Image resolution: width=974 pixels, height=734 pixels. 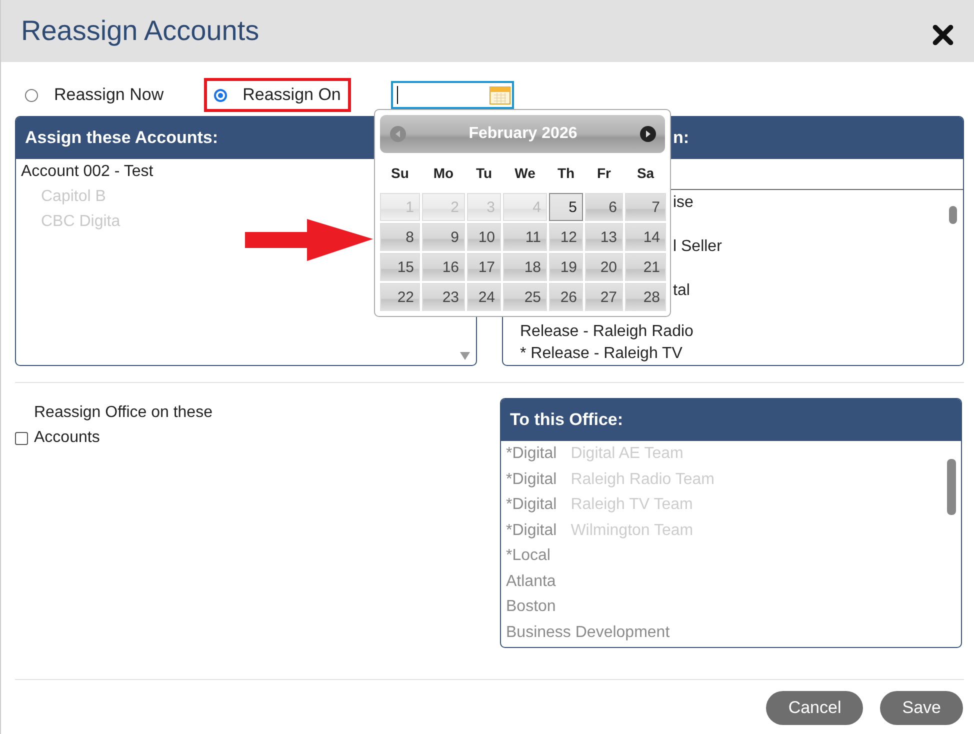 What do you see at coordinates (681, 290) in the screenshot?
I see `list-item: tal` at bounding box center [681, 290].